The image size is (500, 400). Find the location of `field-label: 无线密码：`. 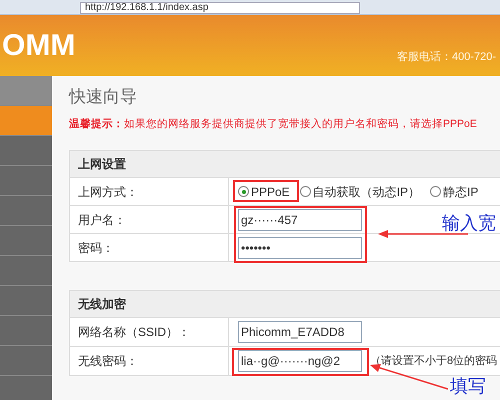

field-label: 无线密码： is located at coordinates (108, 361).